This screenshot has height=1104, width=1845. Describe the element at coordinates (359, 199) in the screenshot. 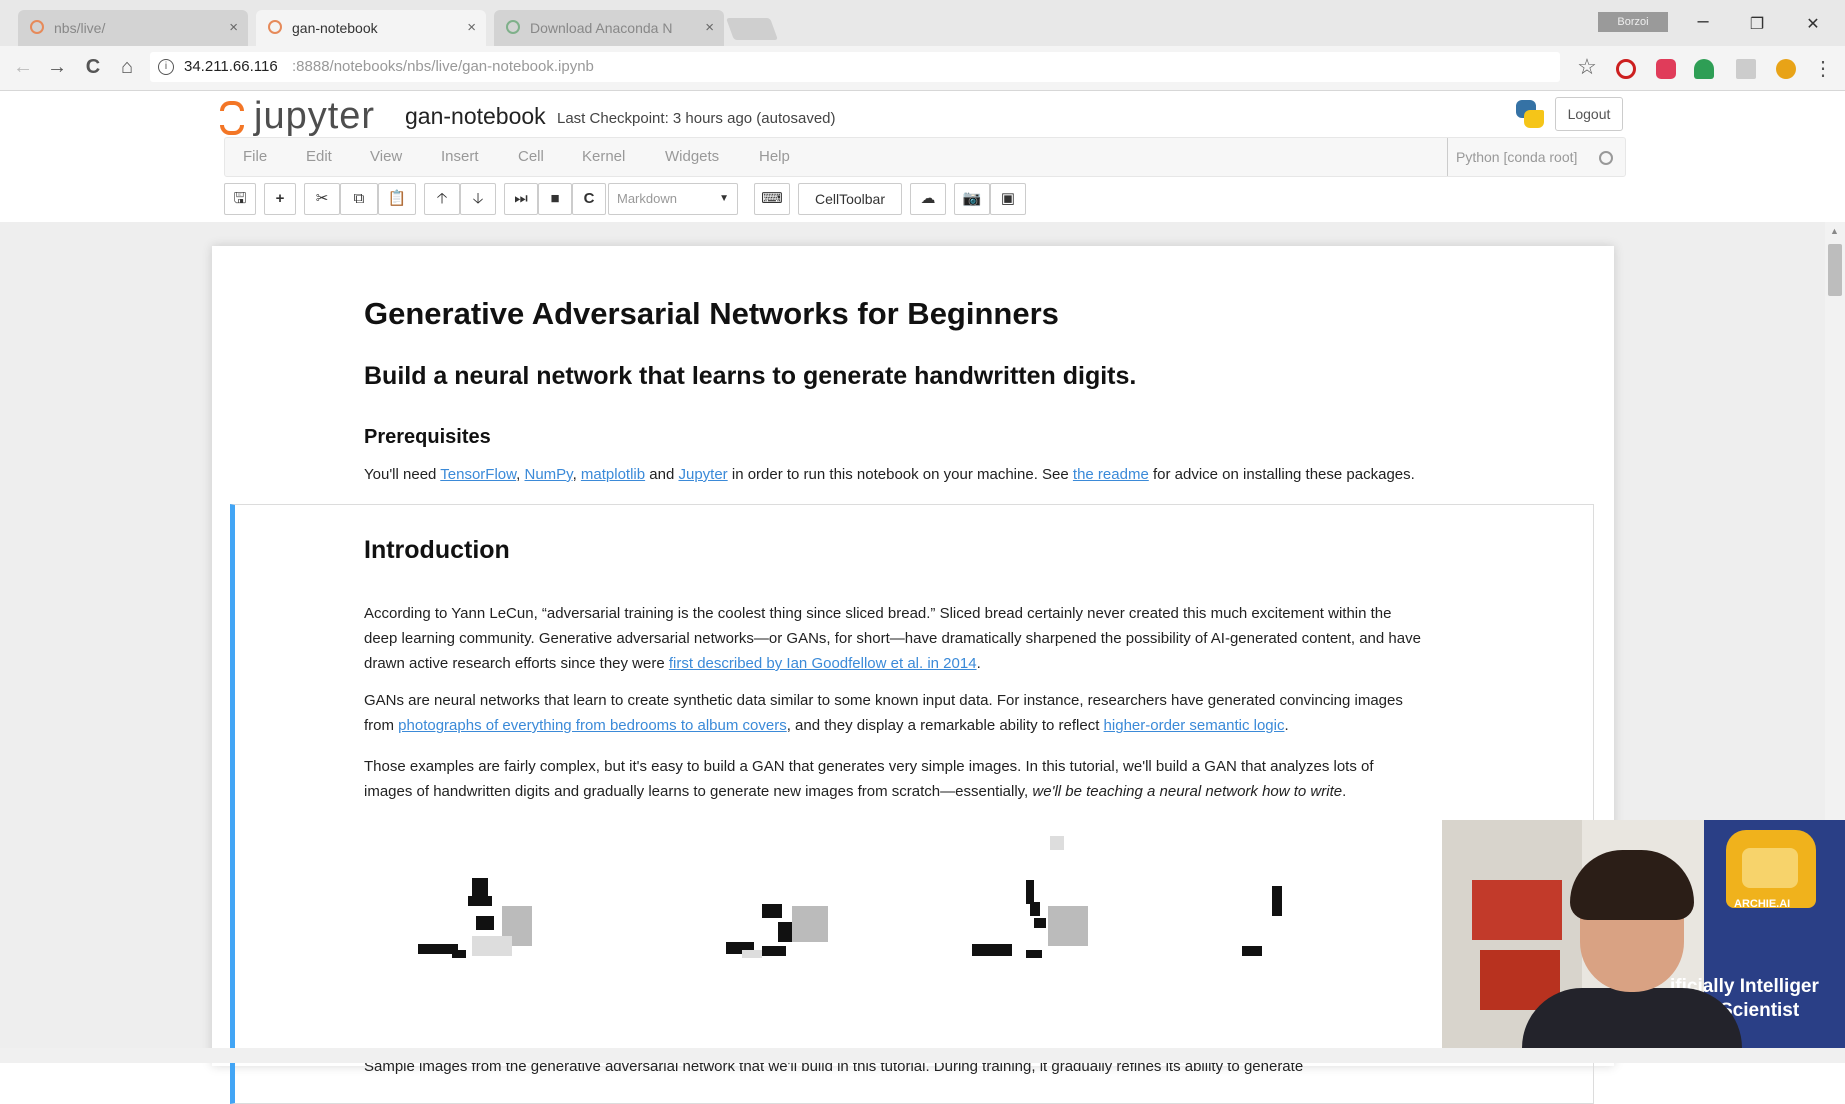

I see `copy-icon: ⧉` at that location.